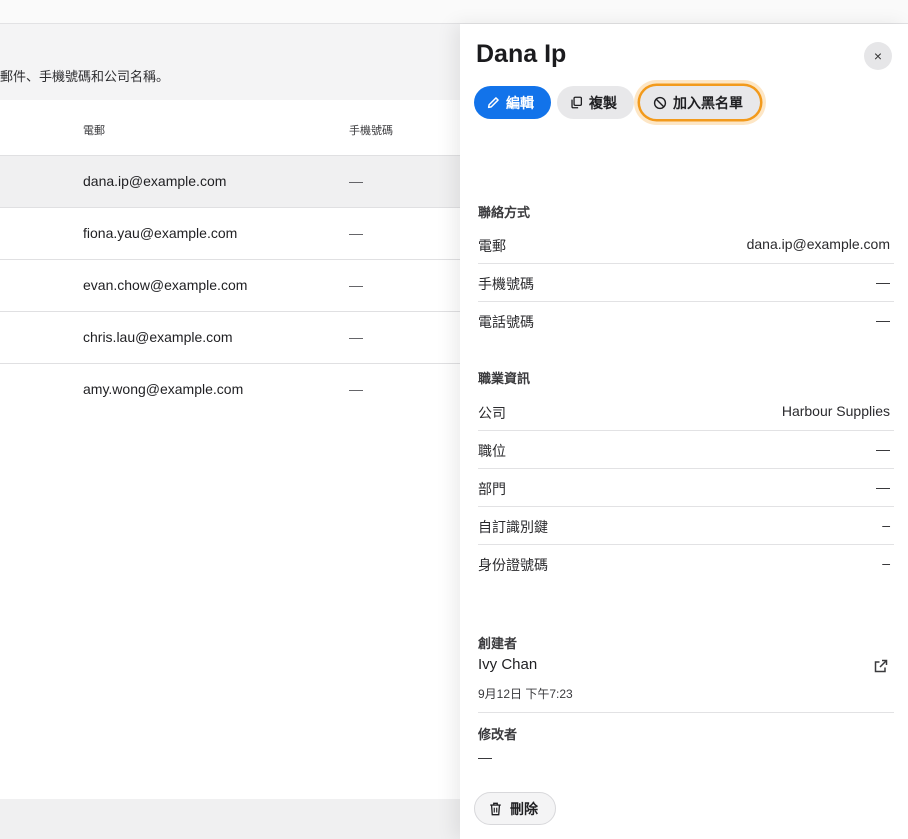 The width and height of the screenshot is (908, 839). Describe the element at coordinates (886, 563) in the screenshot. I see `id-number-value: –` at that location.